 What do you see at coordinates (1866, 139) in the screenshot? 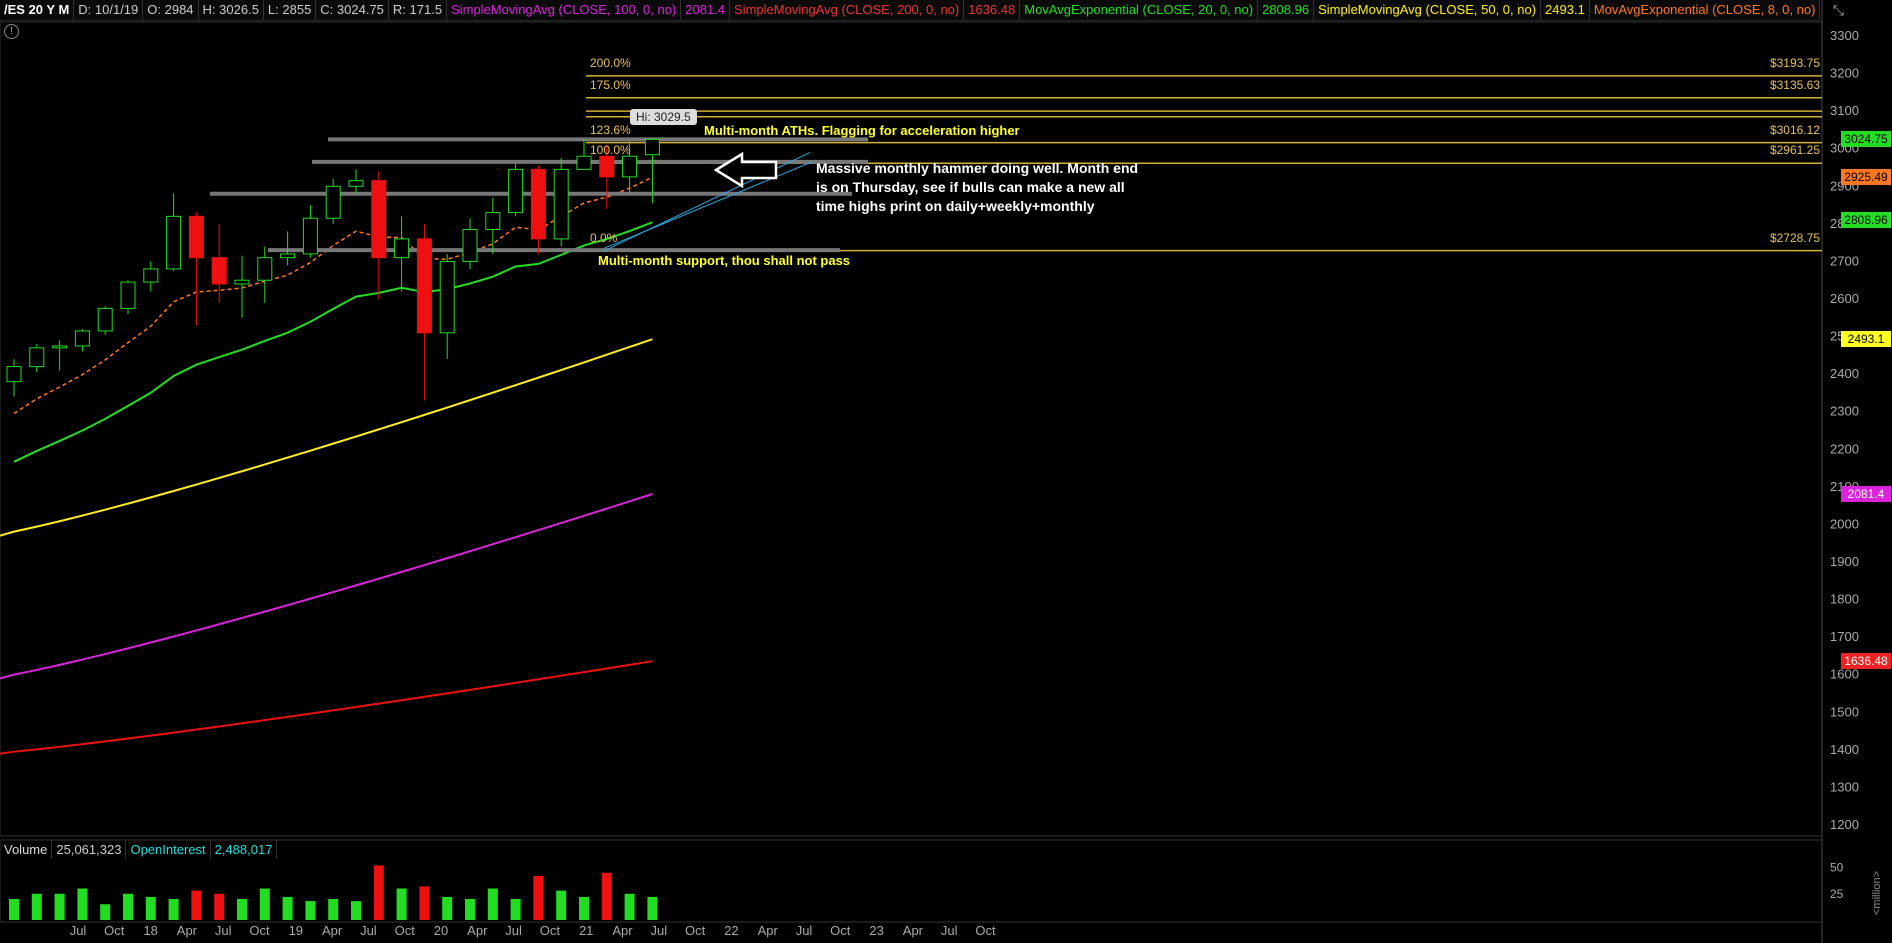
I see `price-tag: 3024.75` at bounding box center [1866, 139].